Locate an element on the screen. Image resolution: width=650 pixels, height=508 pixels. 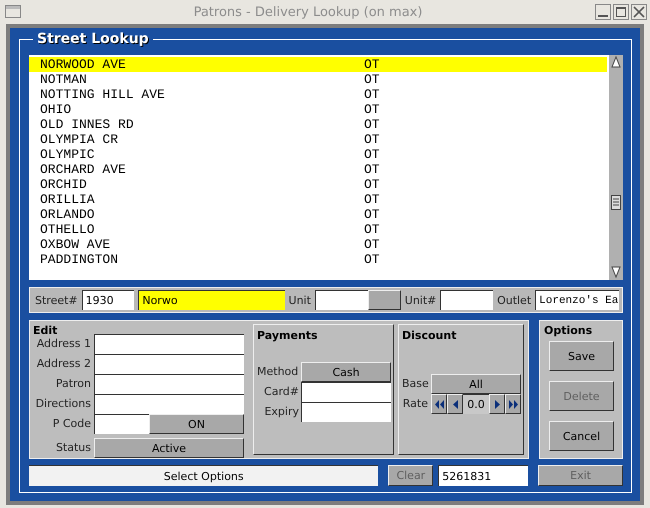
street-name: ORLANDO is located at coordinates (68, 214).